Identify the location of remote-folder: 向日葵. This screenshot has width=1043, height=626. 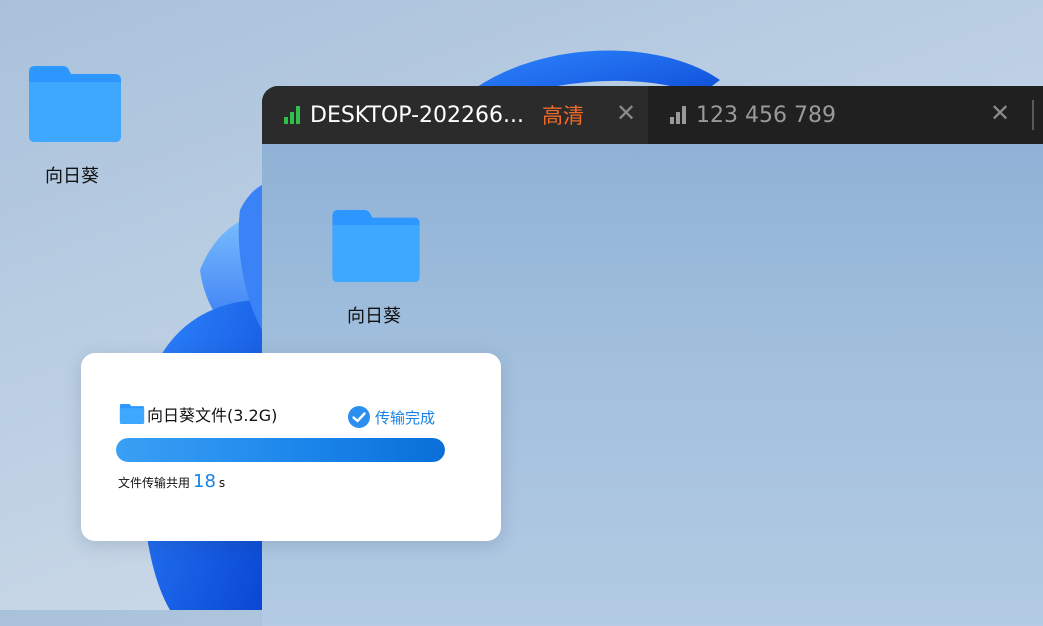
(374, 269).